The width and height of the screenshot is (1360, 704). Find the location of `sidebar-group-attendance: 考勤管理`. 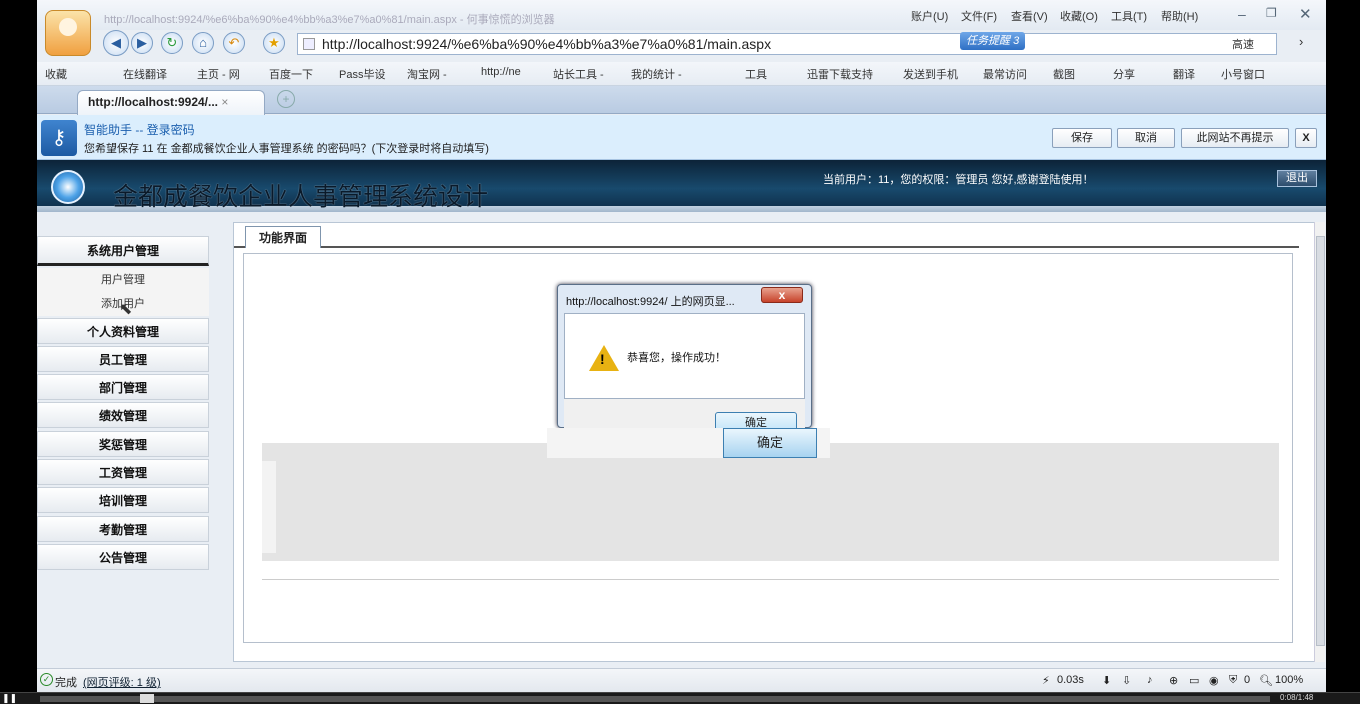

sidebar-group-attendance: 考勤管理 is located at coordinates (123, 529).